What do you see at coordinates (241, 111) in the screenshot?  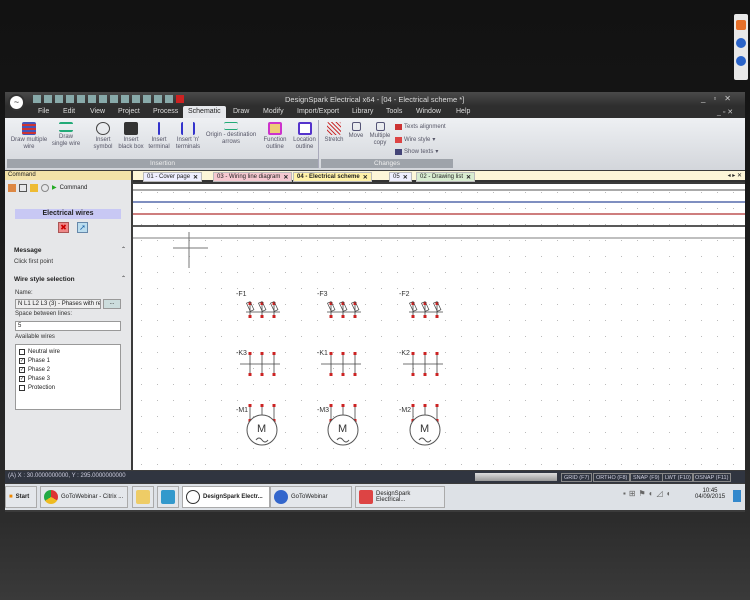 I see `menu-draw: Draw` at bounding box center [241, 111].